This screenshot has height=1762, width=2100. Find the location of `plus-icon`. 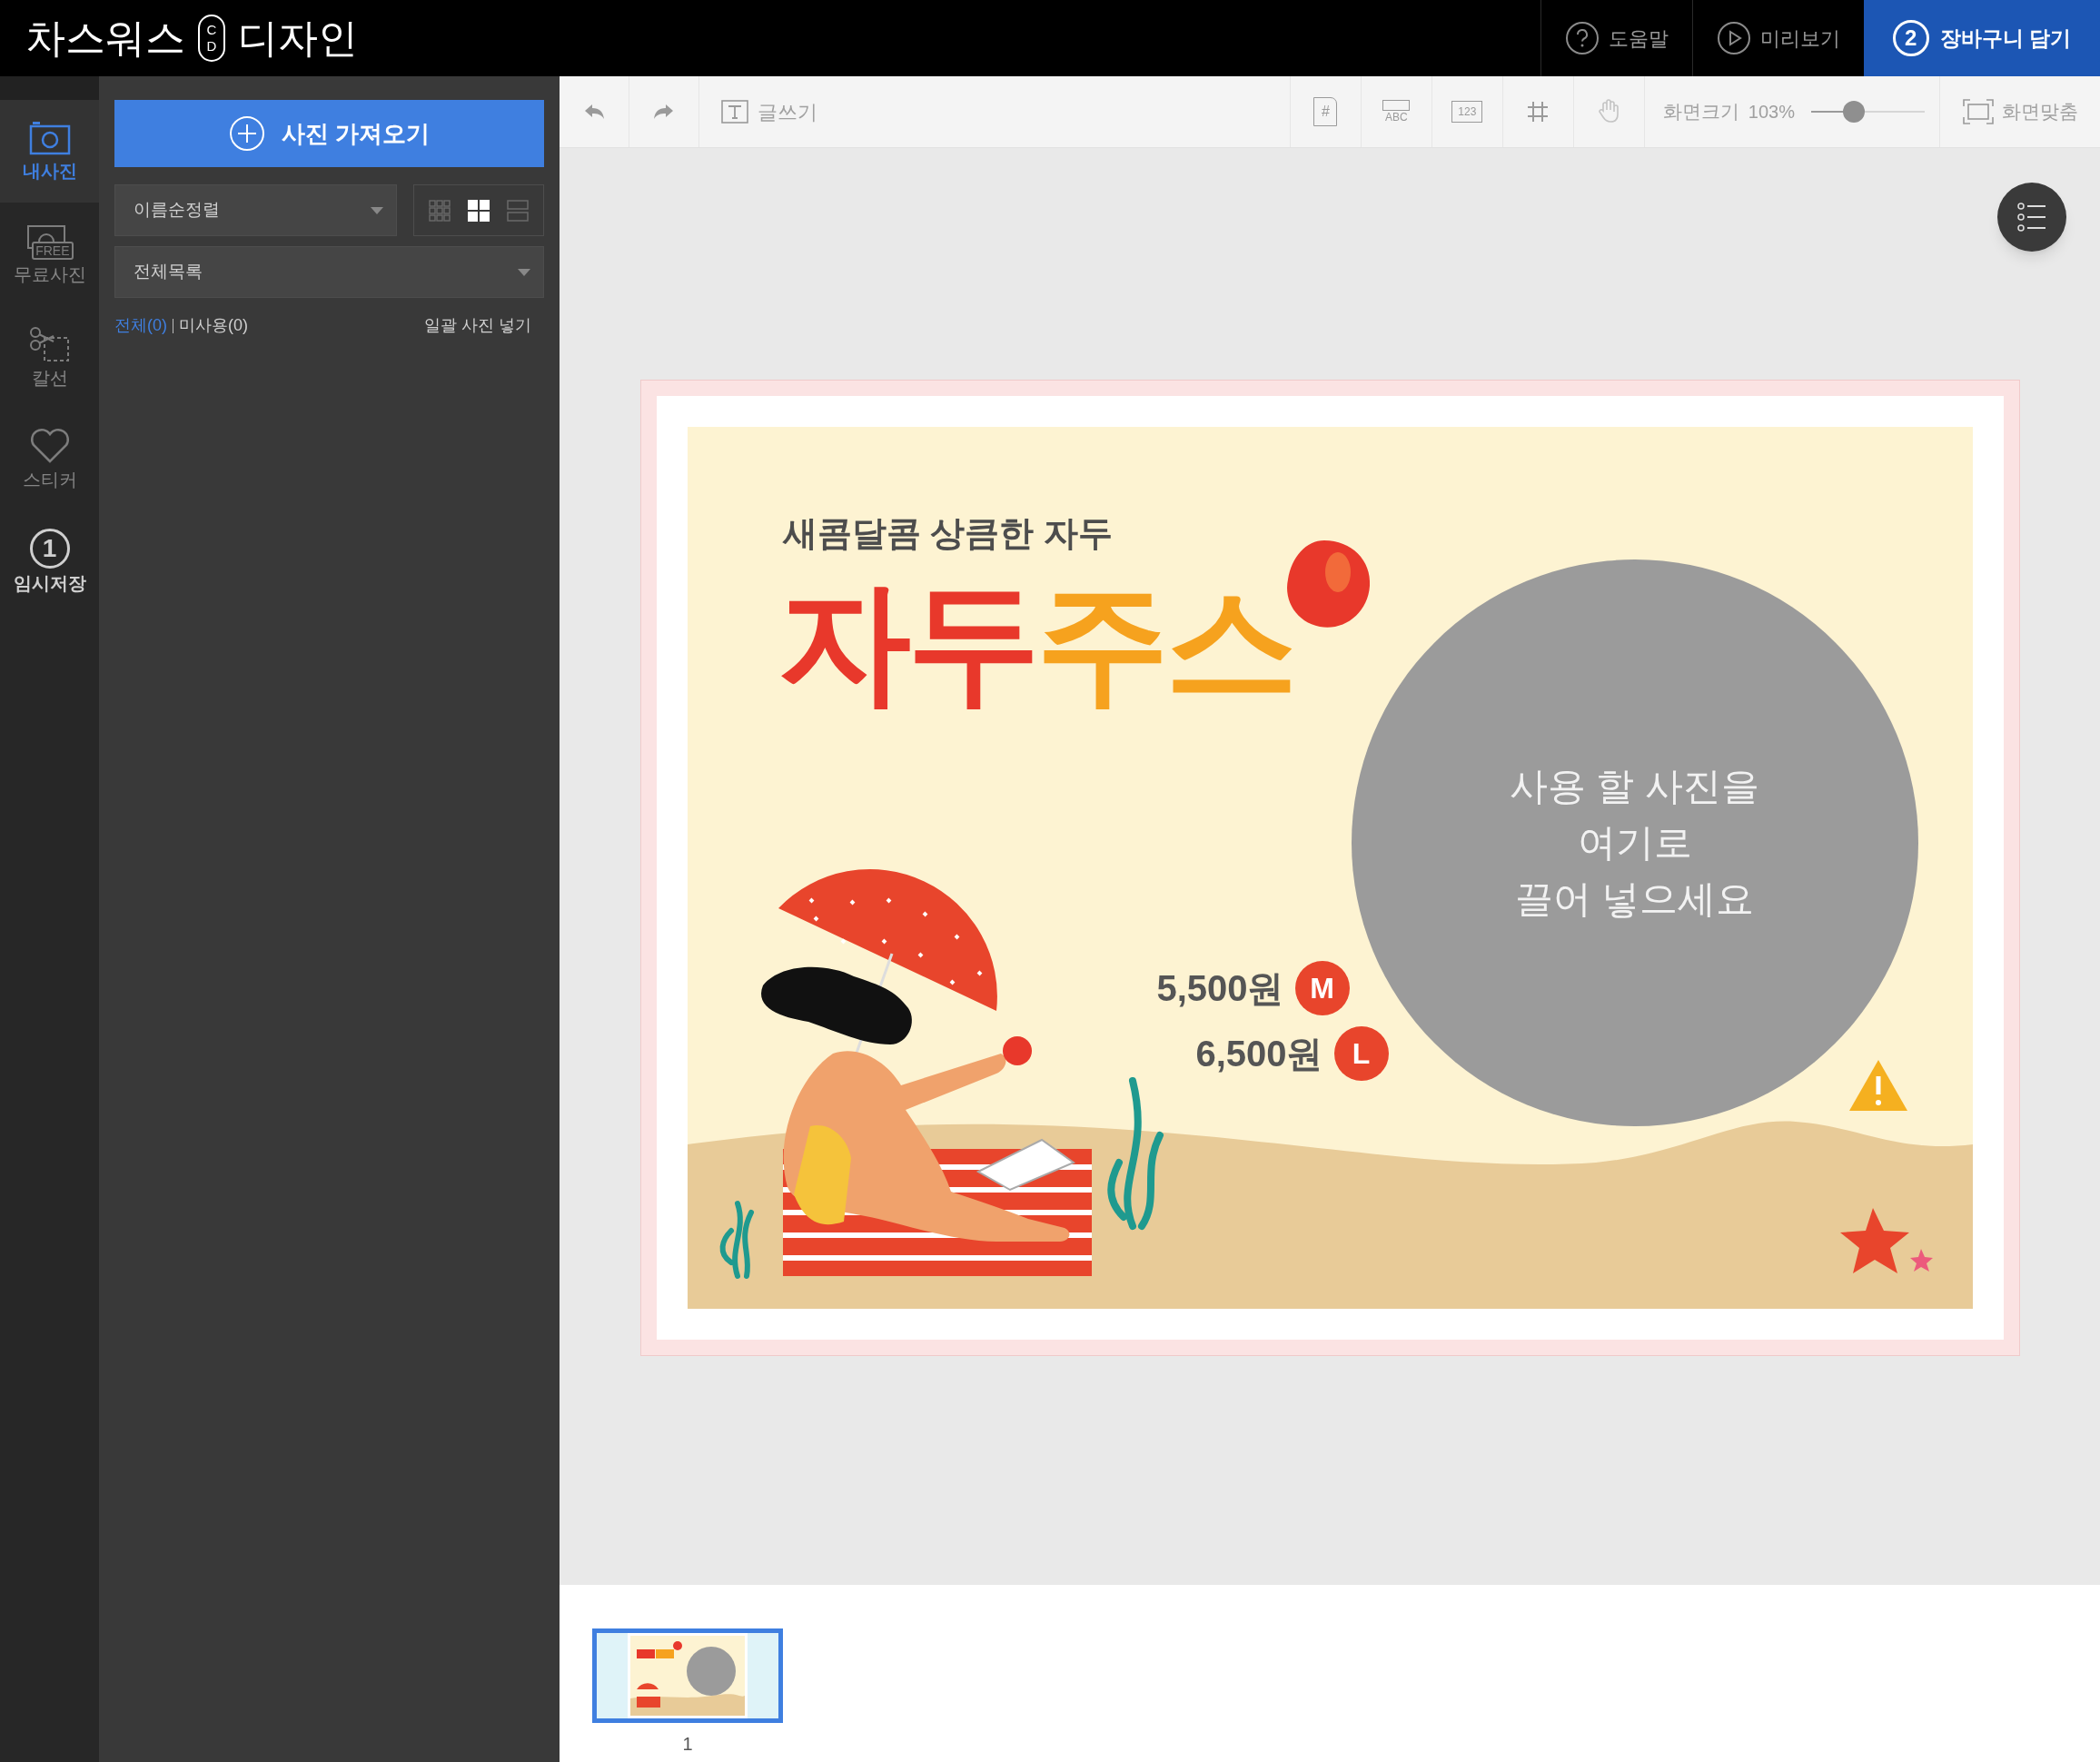

plus-icon is located at coordinates (246, 133).